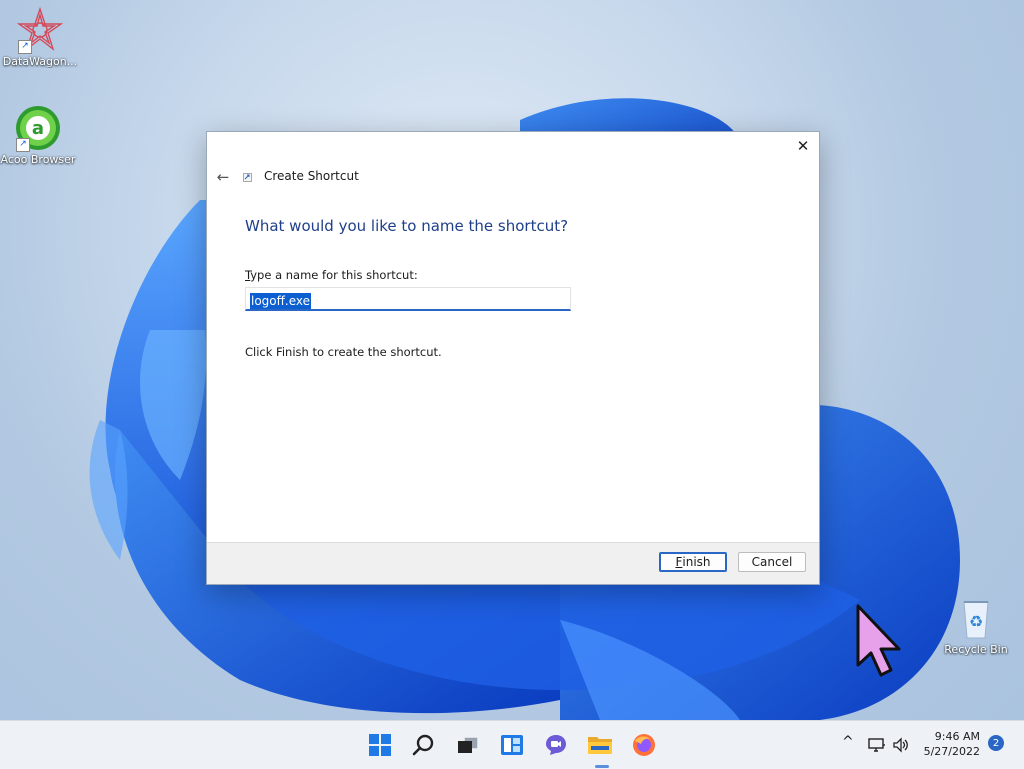  Describe the element at coordinates (556, 745) in the screenshot. I see `chat-icon` at that location.